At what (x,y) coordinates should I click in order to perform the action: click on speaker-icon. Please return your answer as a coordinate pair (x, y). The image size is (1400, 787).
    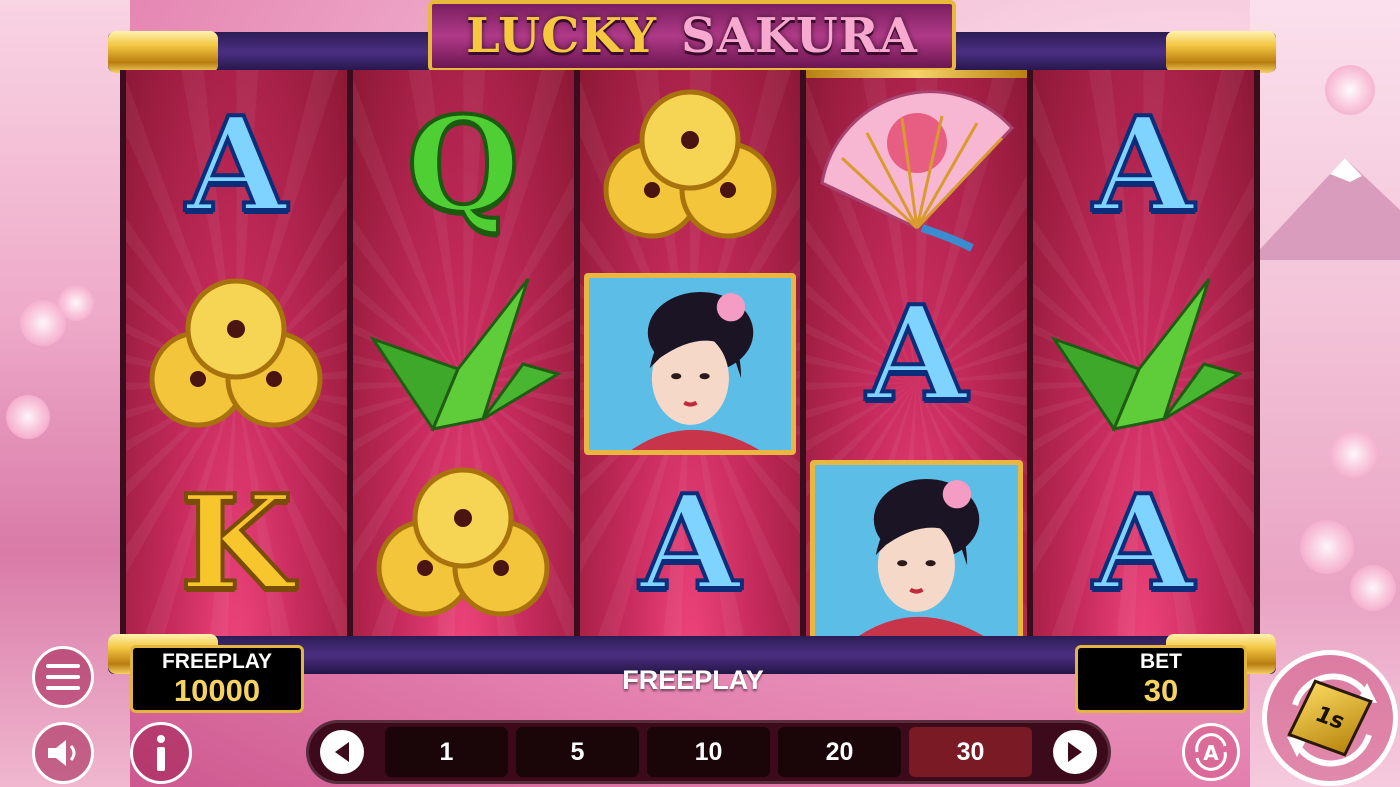
    Looking at the image, I should click on (62, 753).